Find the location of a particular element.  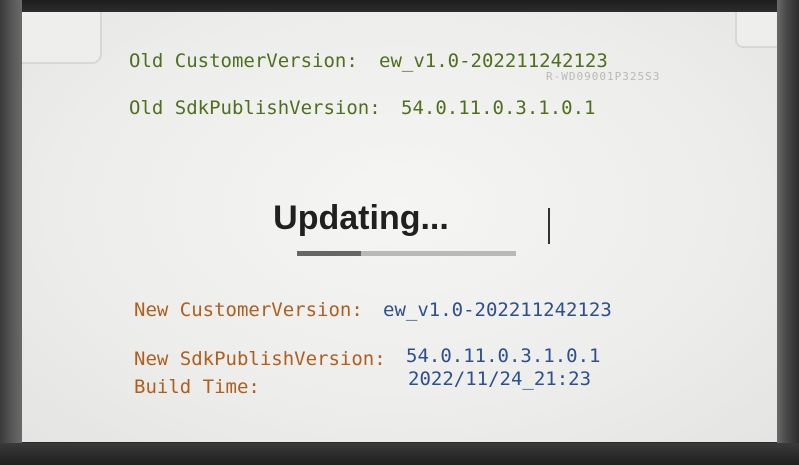

device-id-overlay: R-WD09001P325S3 is located at coordinates (603, 76).